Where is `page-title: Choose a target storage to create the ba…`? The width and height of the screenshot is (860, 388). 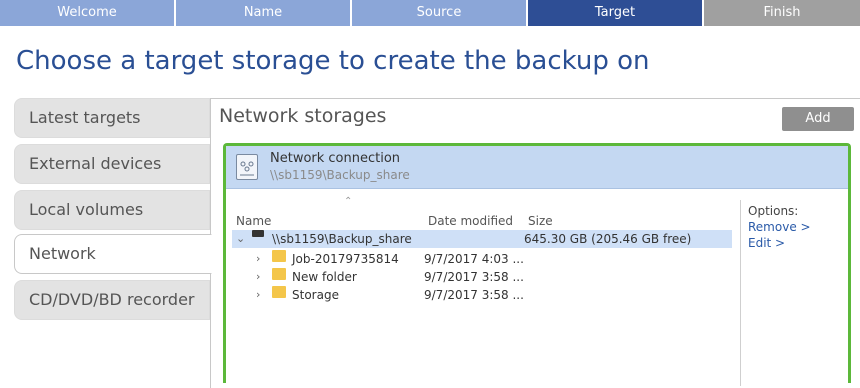 page-title: Choose a target storage to create the ba… is located at coordinates (333, 61).